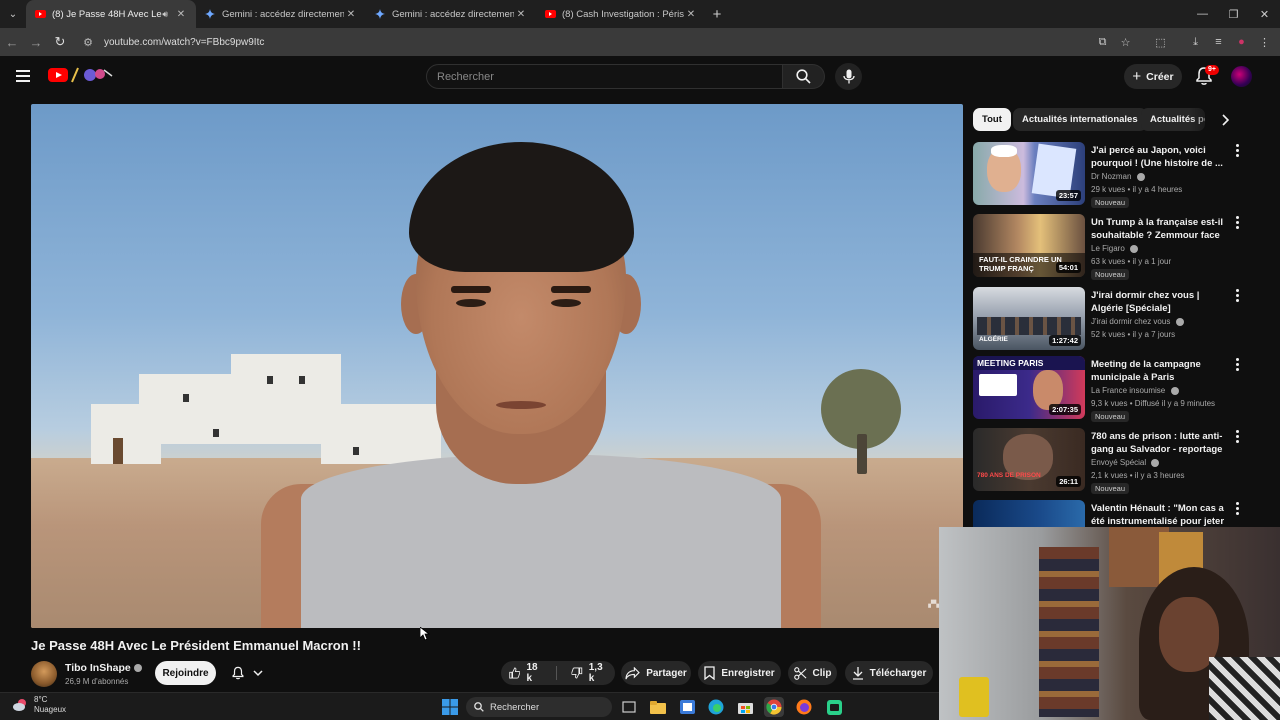  Describe the element at coordinates (525, 673) in the screenshot. I see `like-button: 18 k` at that location.